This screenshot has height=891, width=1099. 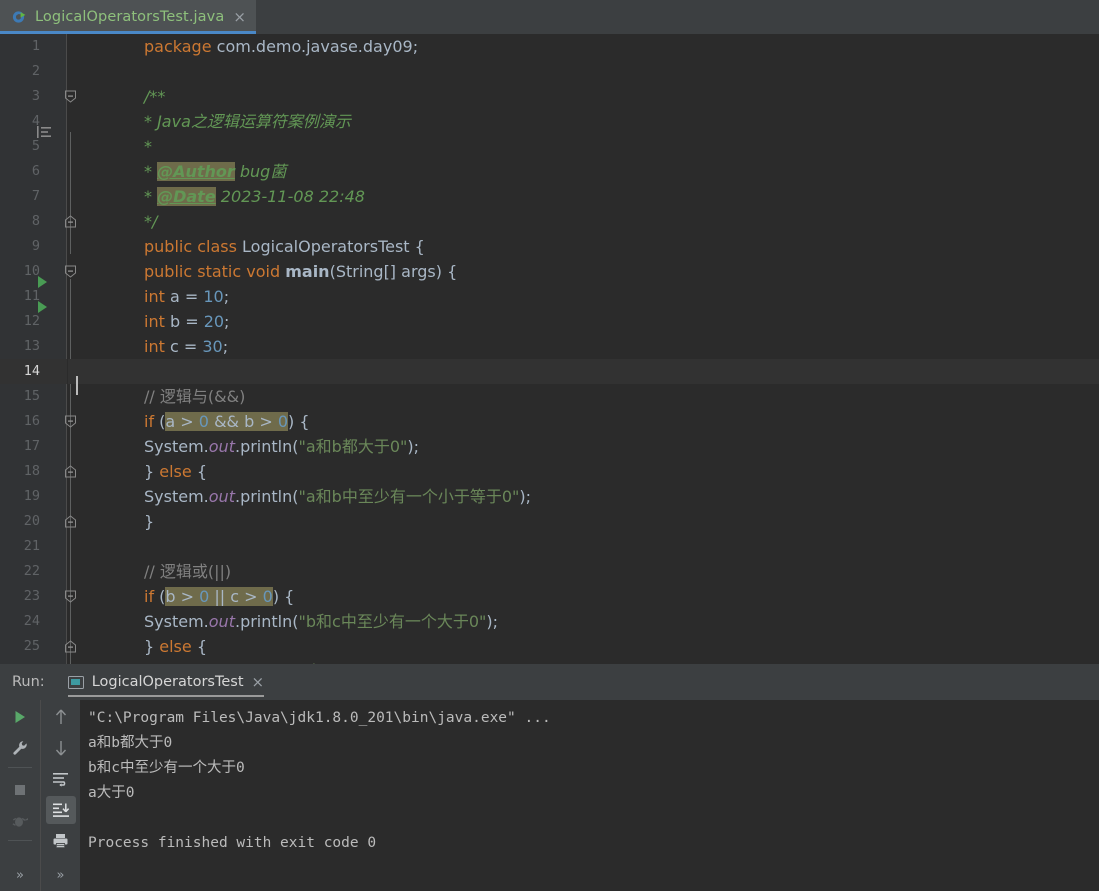 What do you see at coordinates (35, 196) in the screenshot?
I see `line-number: 7` at bounding box center [35, 196].